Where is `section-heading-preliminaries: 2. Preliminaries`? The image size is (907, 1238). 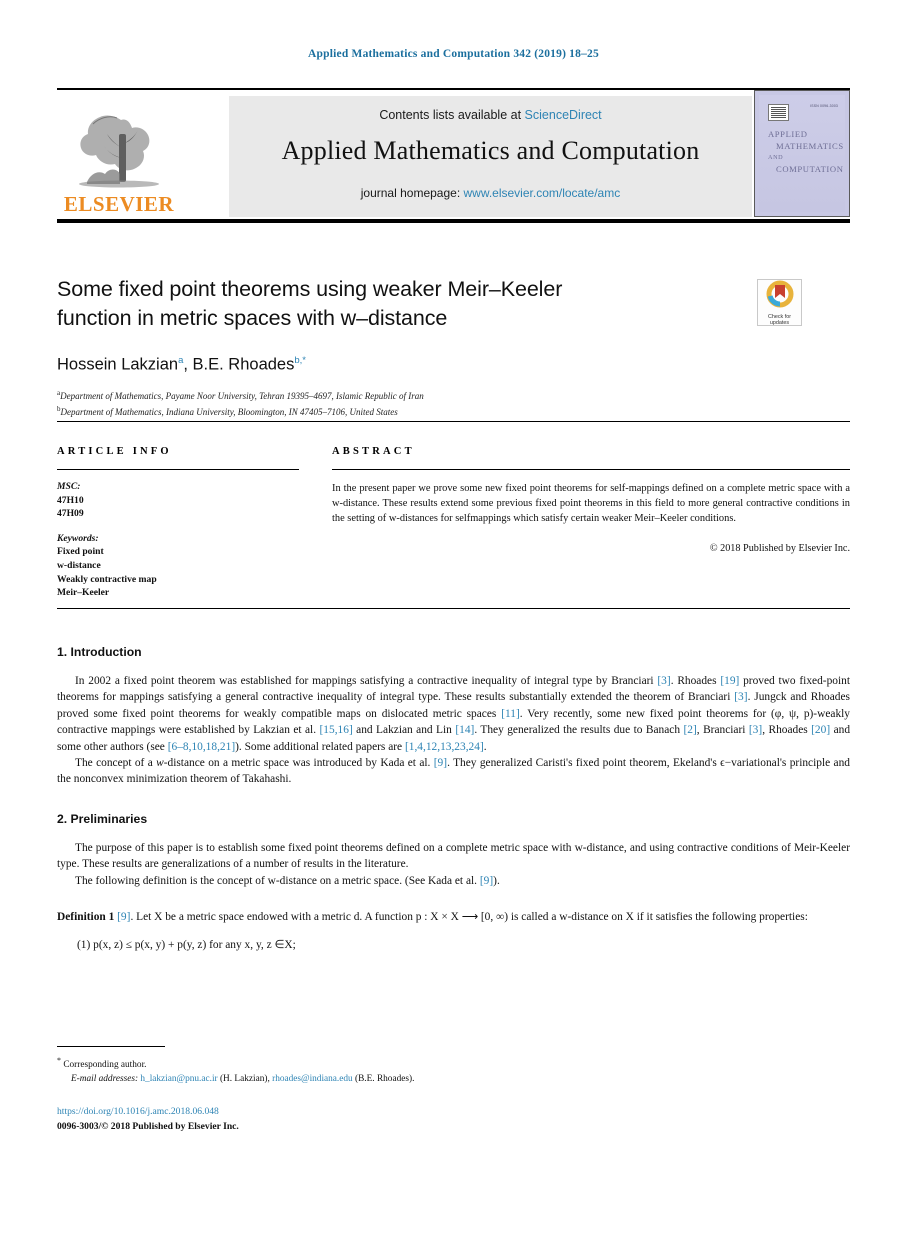
section-heading-preliminaries: 2. Preliminaries is located at coordinates (102, 818).